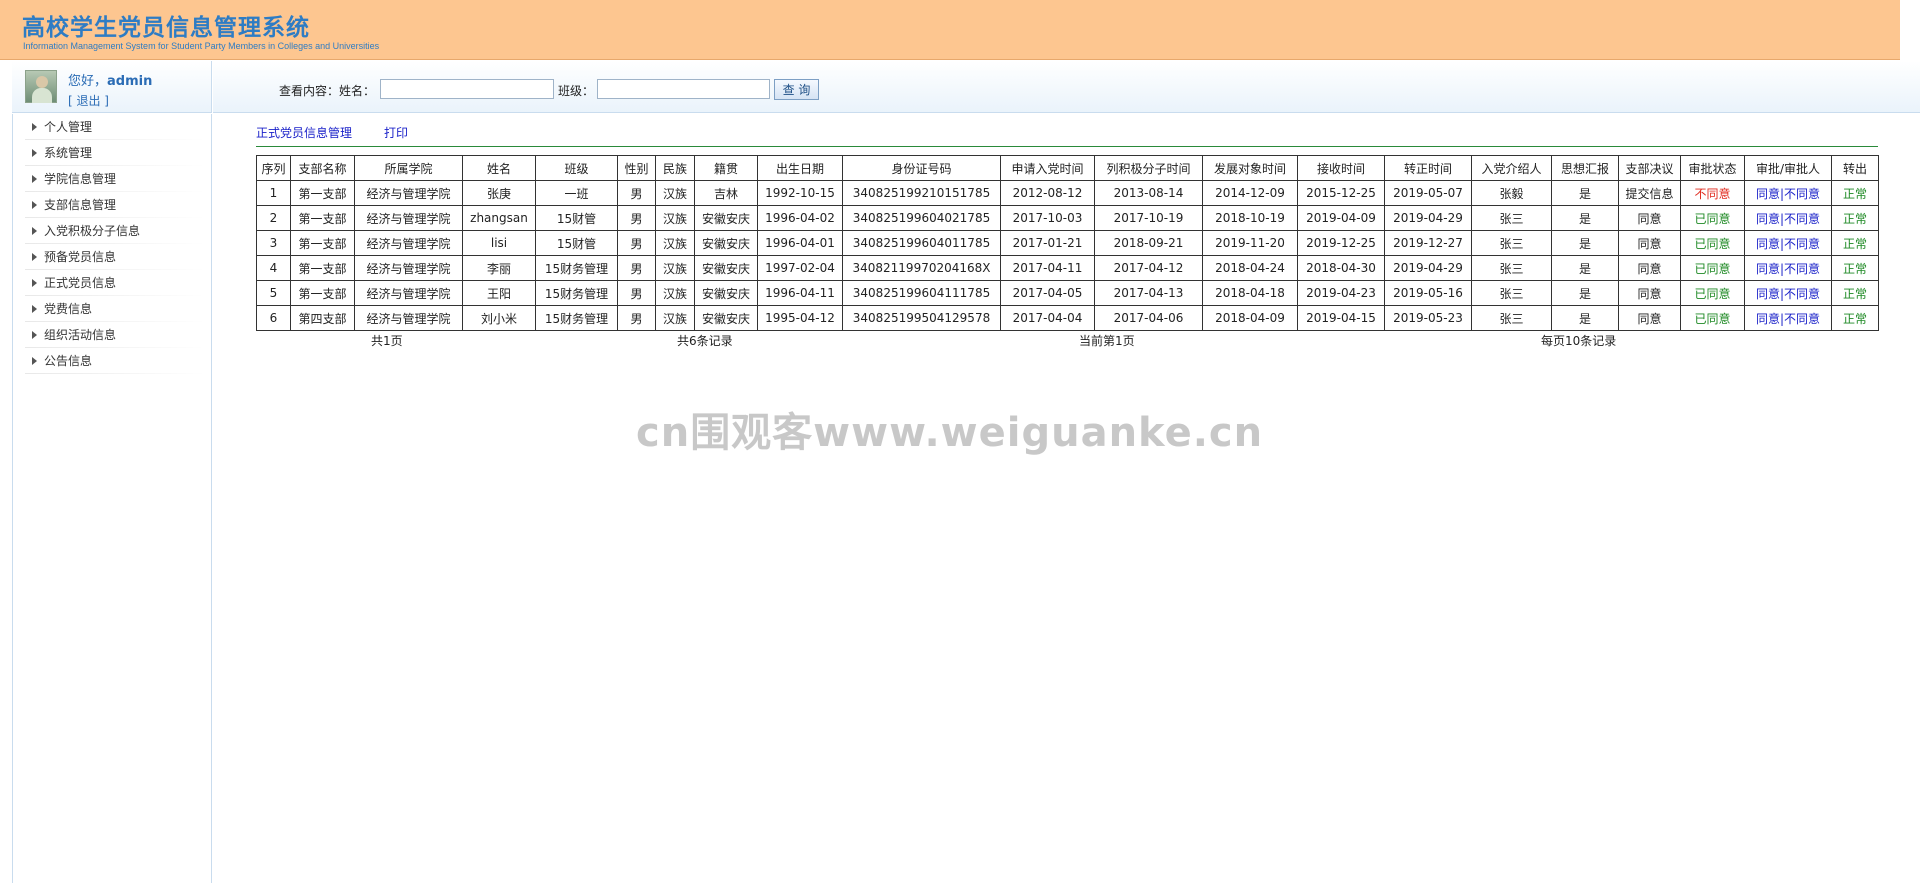  What do you see at coordinates (396, 132) in the screenshot?
I see `print-link: 打印` at bounding box center [396, 132].